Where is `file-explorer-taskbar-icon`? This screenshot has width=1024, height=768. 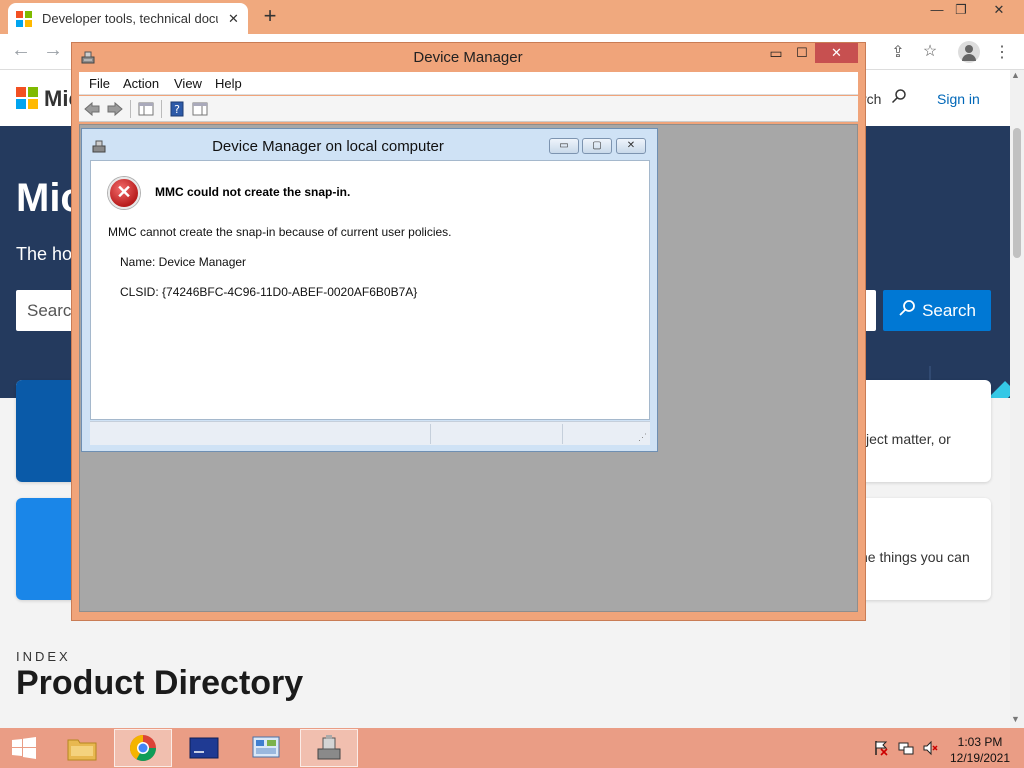 file-explorer-taskbar-icon is located at coordinates (82, 748).